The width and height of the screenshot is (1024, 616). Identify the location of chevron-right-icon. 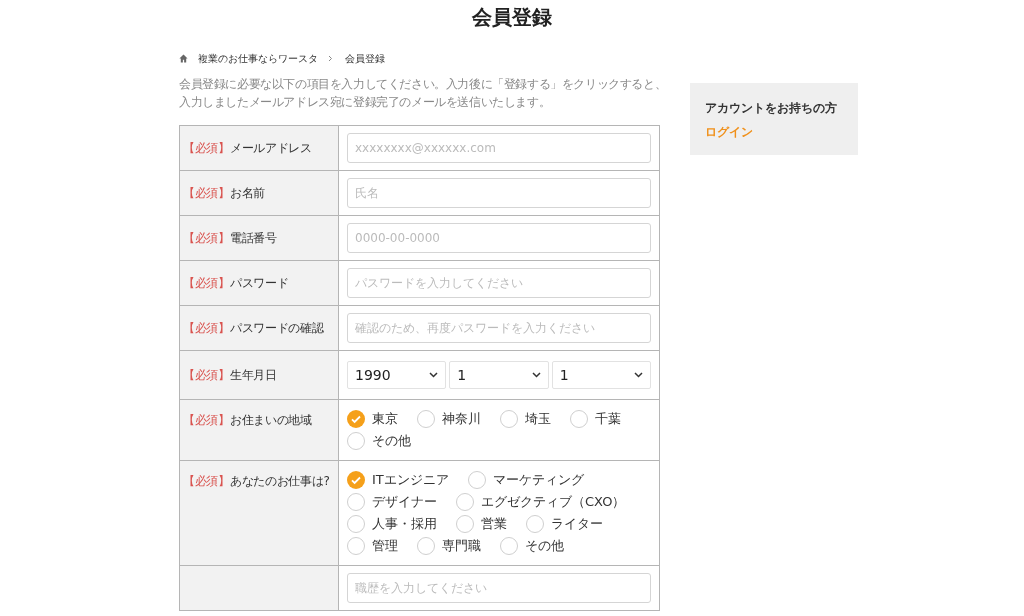
(330, 58).